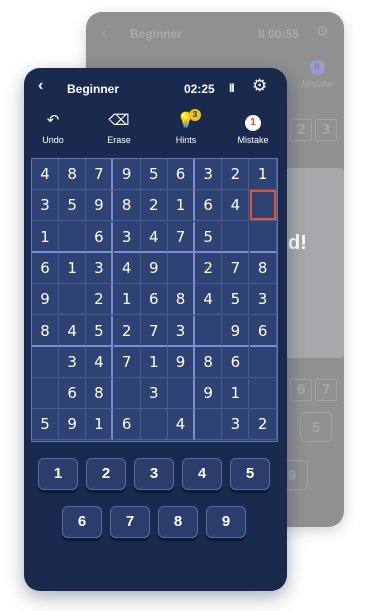 This screenshot has height=611, width=370. I want to click on number-key-9: 9, so click(226, 522).